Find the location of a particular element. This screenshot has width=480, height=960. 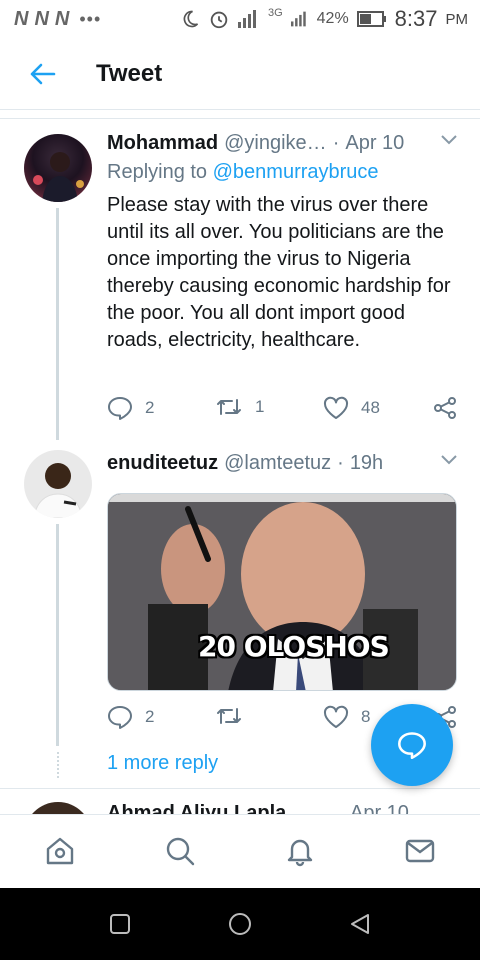

square-icon is located at coordinates (120, 924).